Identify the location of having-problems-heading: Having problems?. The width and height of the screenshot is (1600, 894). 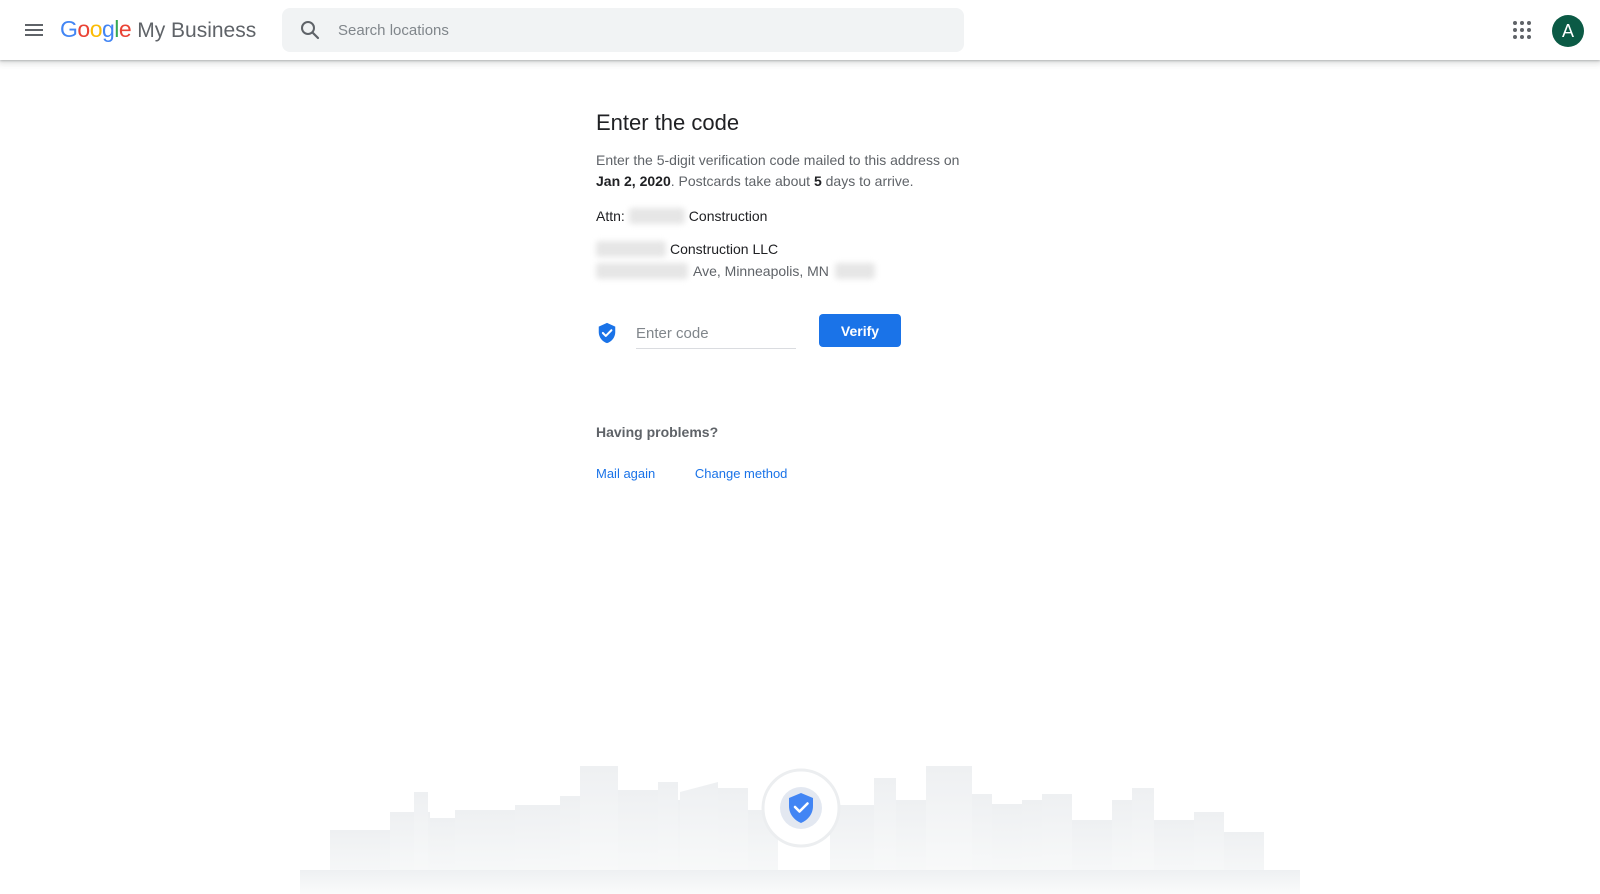
(657, 432).